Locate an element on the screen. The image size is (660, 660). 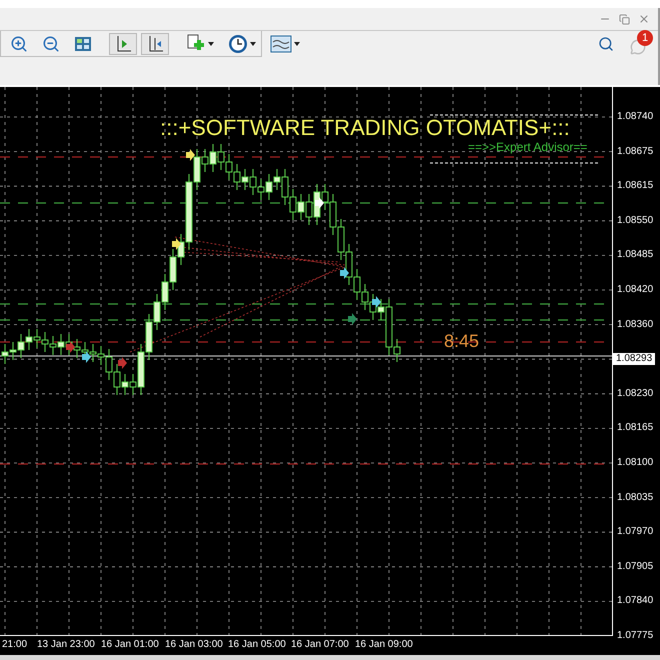
current-price-label: 1.08293 is located at coordinates (634, 359).